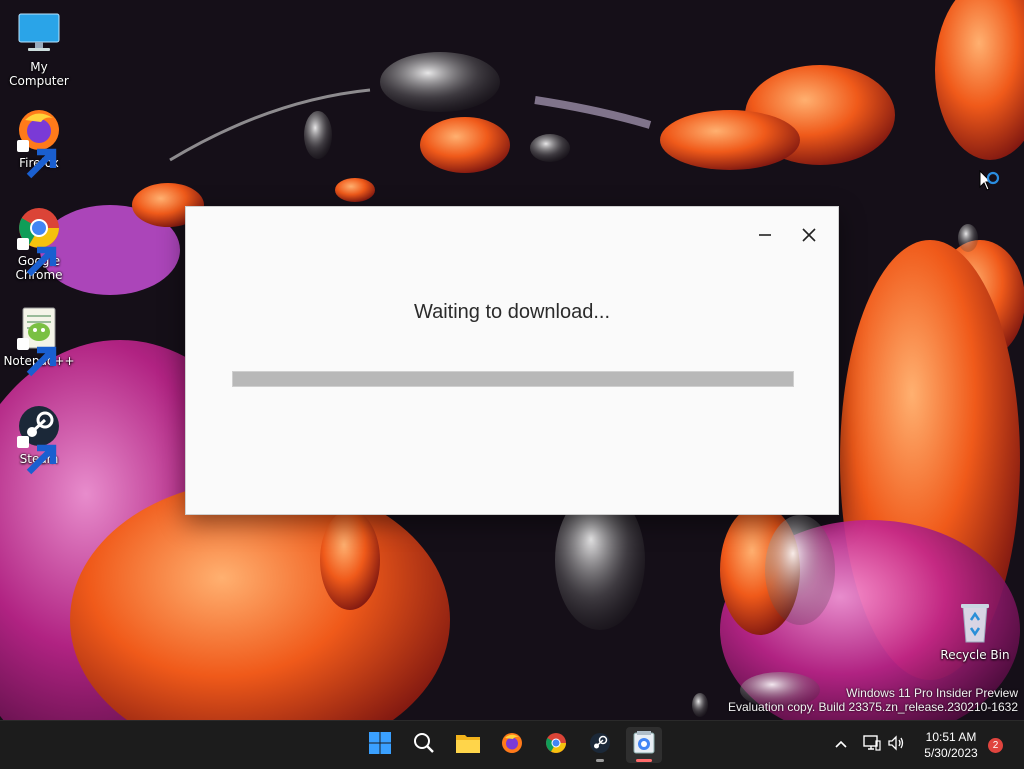 The height and width of the screenshot is (769, 1024). I want to click on tray-overflow-button, so click(841, 745).